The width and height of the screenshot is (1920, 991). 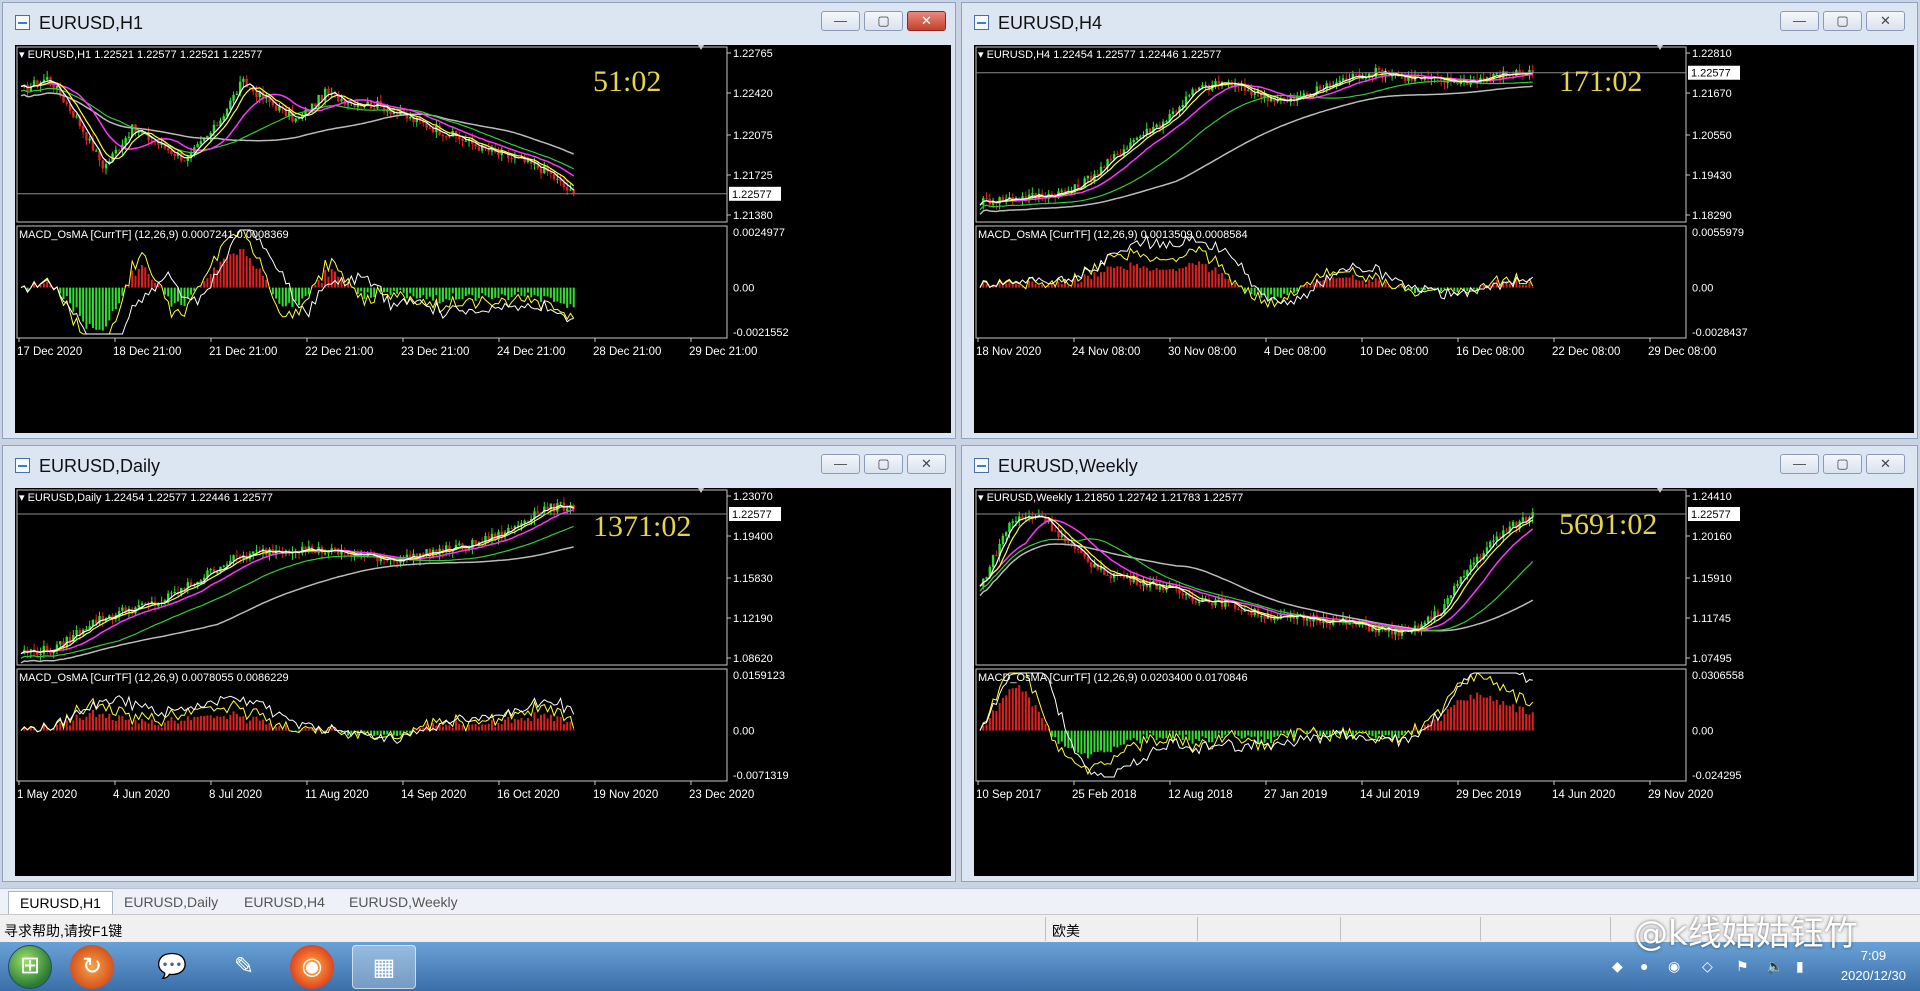 I want to click on price-axis-label: 1.24410, so click(x=1712, y=497).